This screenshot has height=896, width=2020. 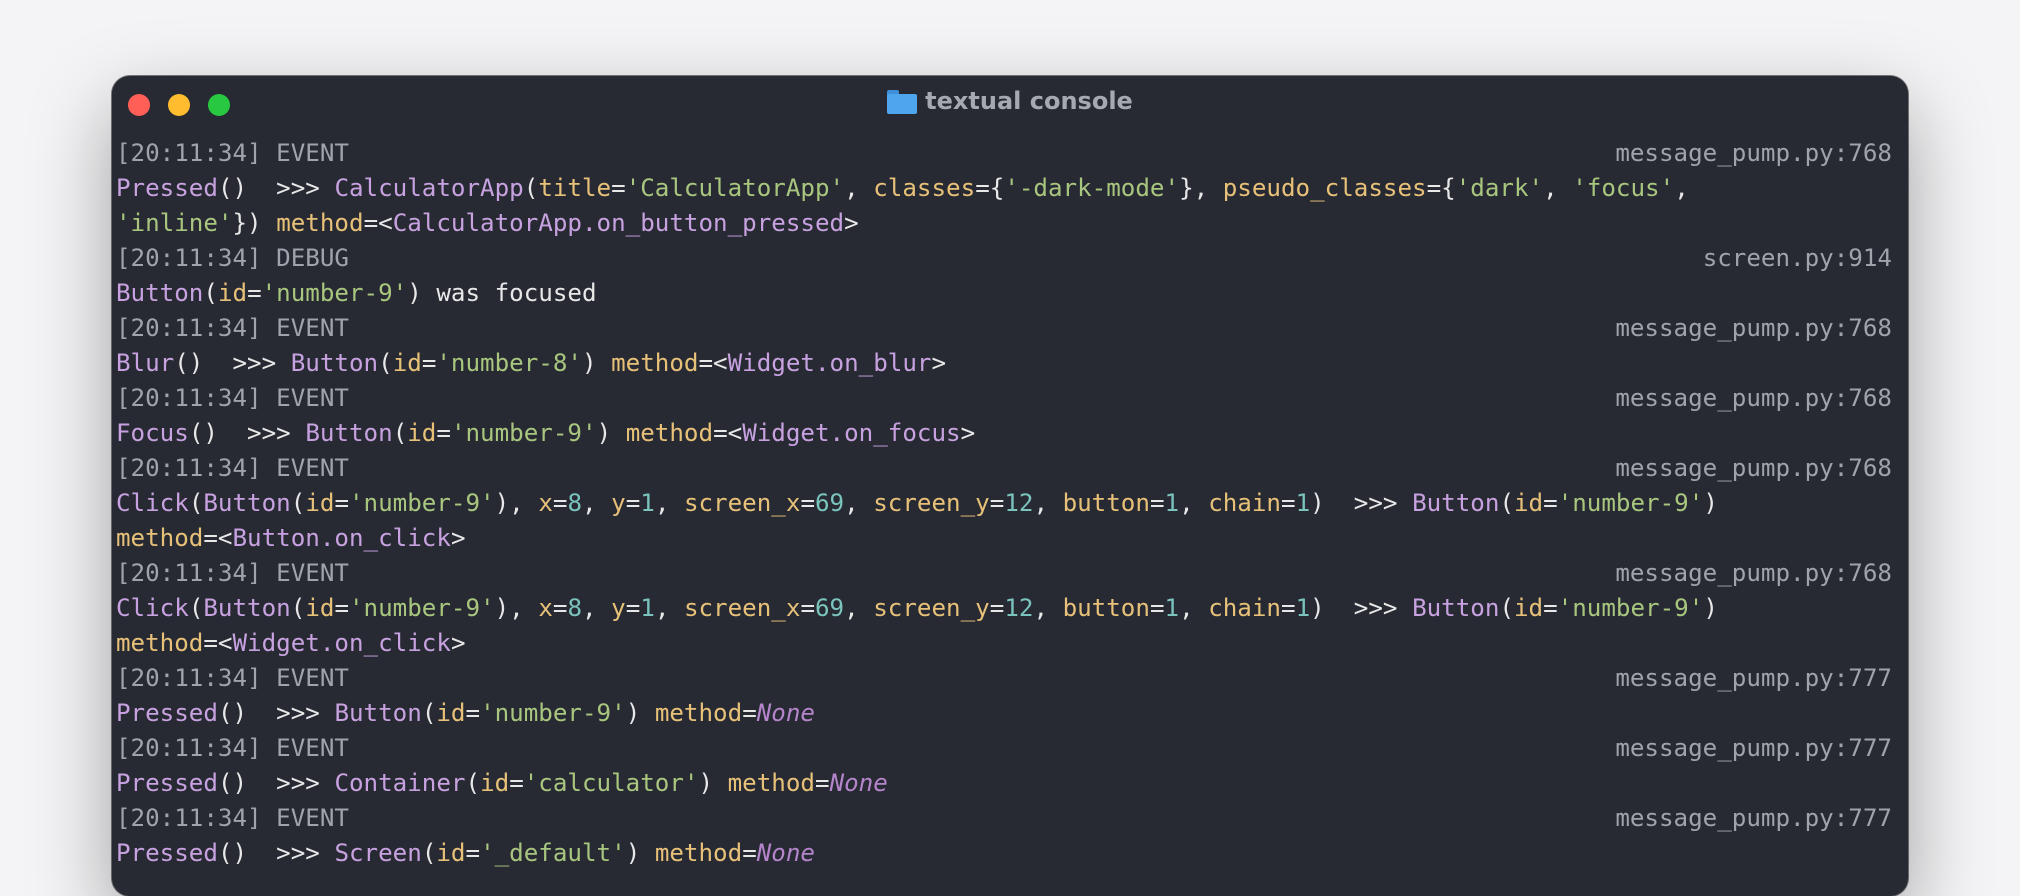 What do you see at coordinates (1244, 608) in the screenshot?
I see `log-token: chain` at bounding box center [1244, 608].